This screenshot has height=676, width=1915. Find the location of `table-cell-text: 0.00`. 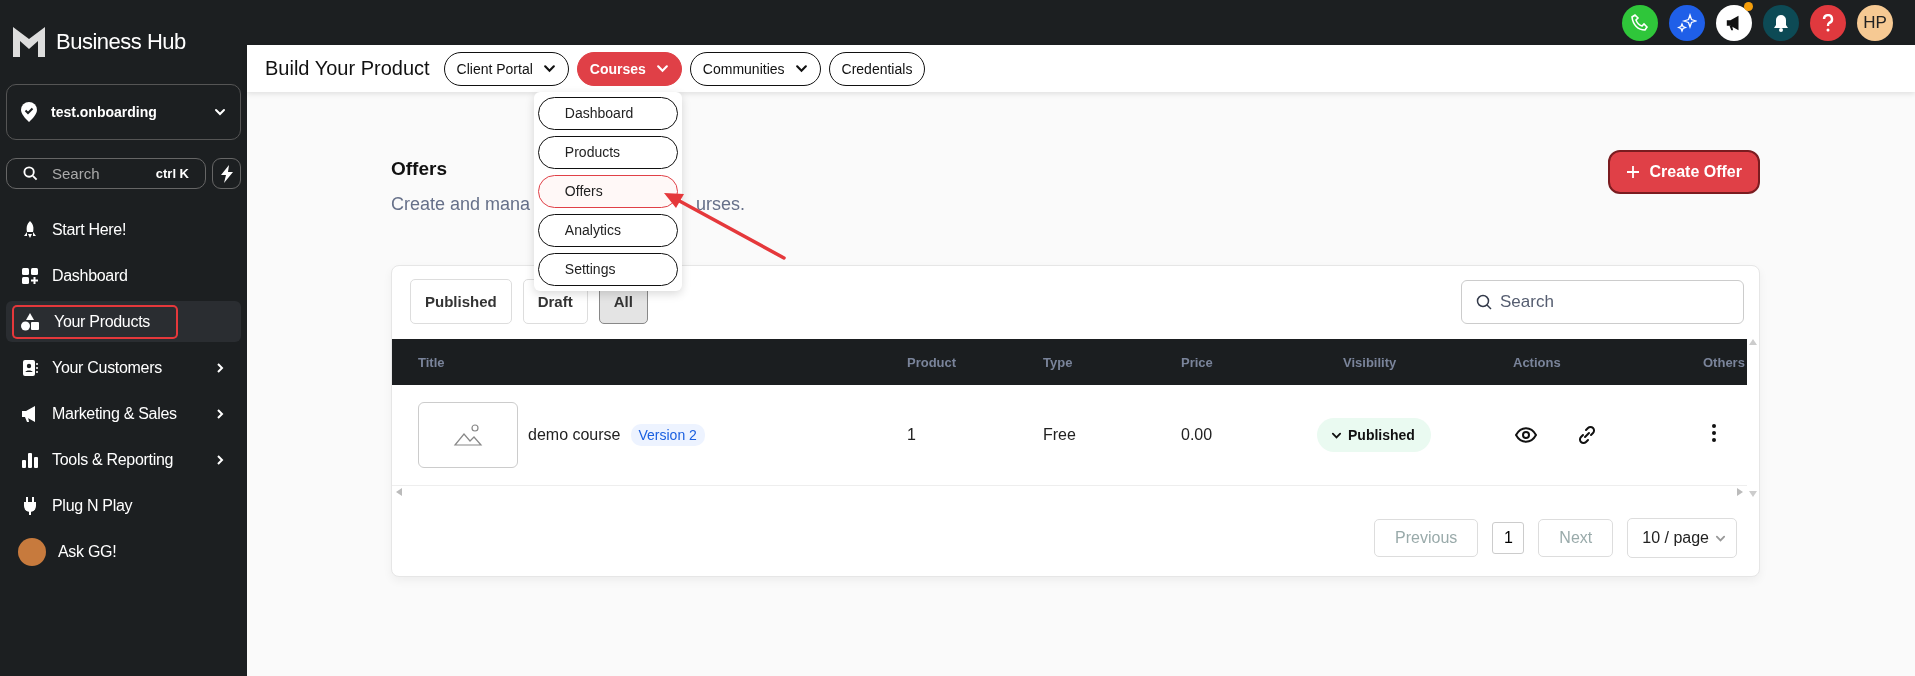

table-cell-text: 0.00 is located at coordinates (1197, 435).